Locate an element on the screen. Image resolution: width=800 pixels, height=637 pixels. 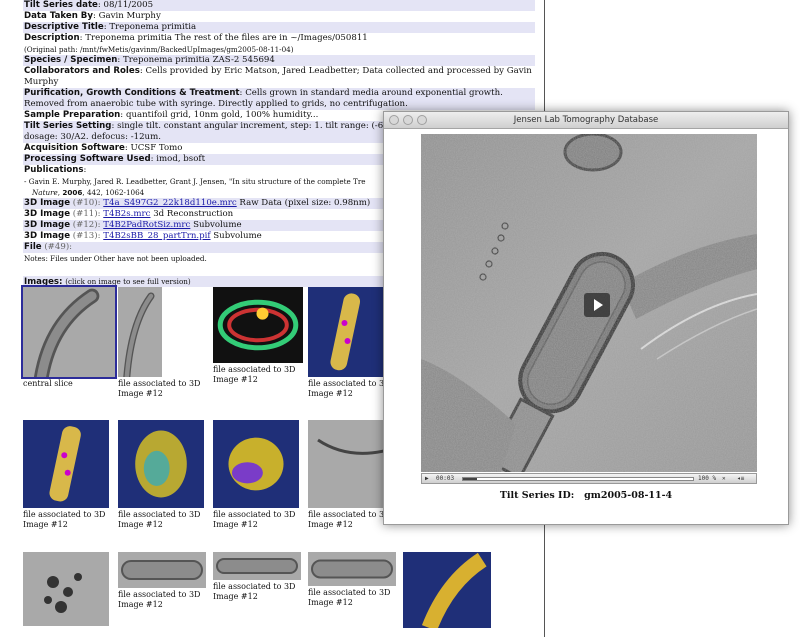
metadata-value: 08/11/2005 is located at coordinates (128, 5).